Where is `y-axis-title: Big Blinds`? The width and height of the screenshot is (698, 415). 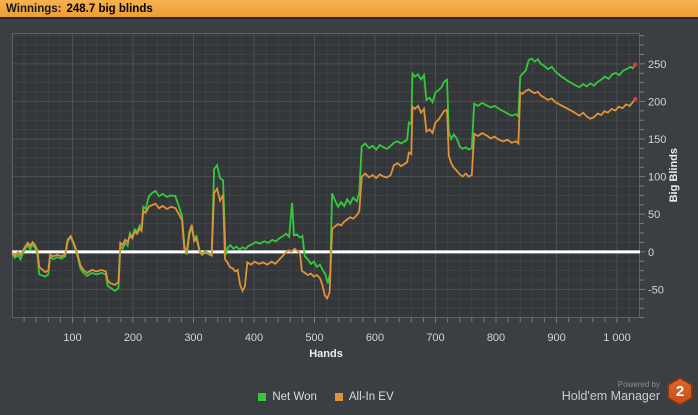 y-axis-title: Big Blinds is located at coordinates (674, 175).